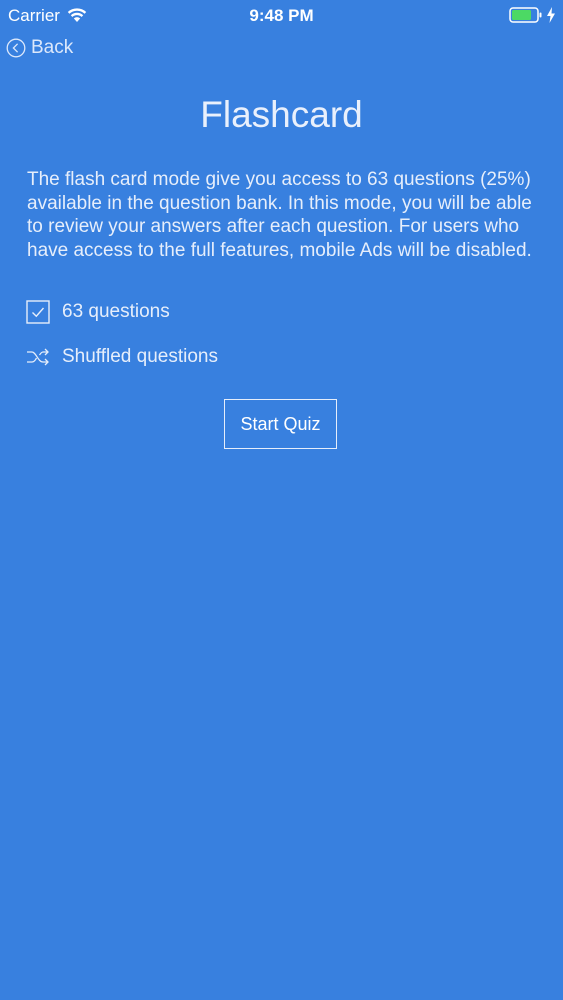 This screenshot has height=1000, width=563. I want to click on clock-time: 9:48 PM, so click(281, 15).